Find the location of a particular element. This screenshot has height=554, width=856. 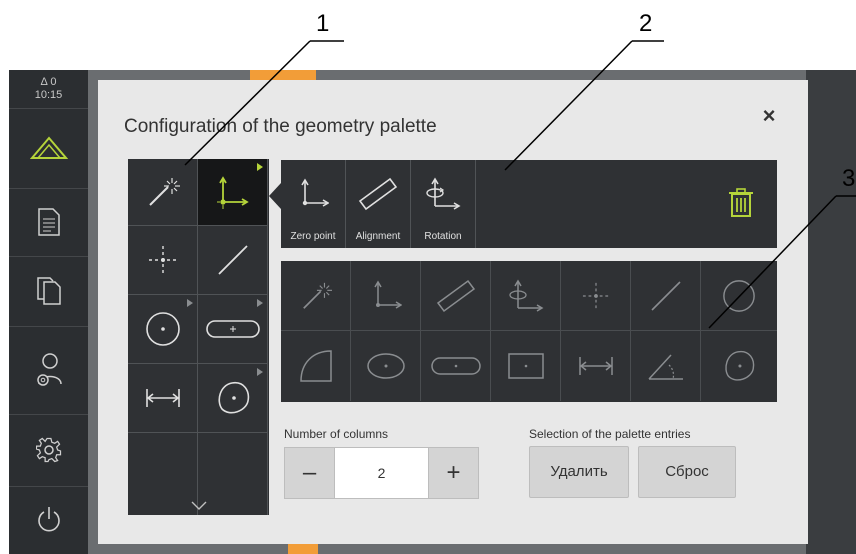

callout-number: 1 is located at coordinates (323, 23).